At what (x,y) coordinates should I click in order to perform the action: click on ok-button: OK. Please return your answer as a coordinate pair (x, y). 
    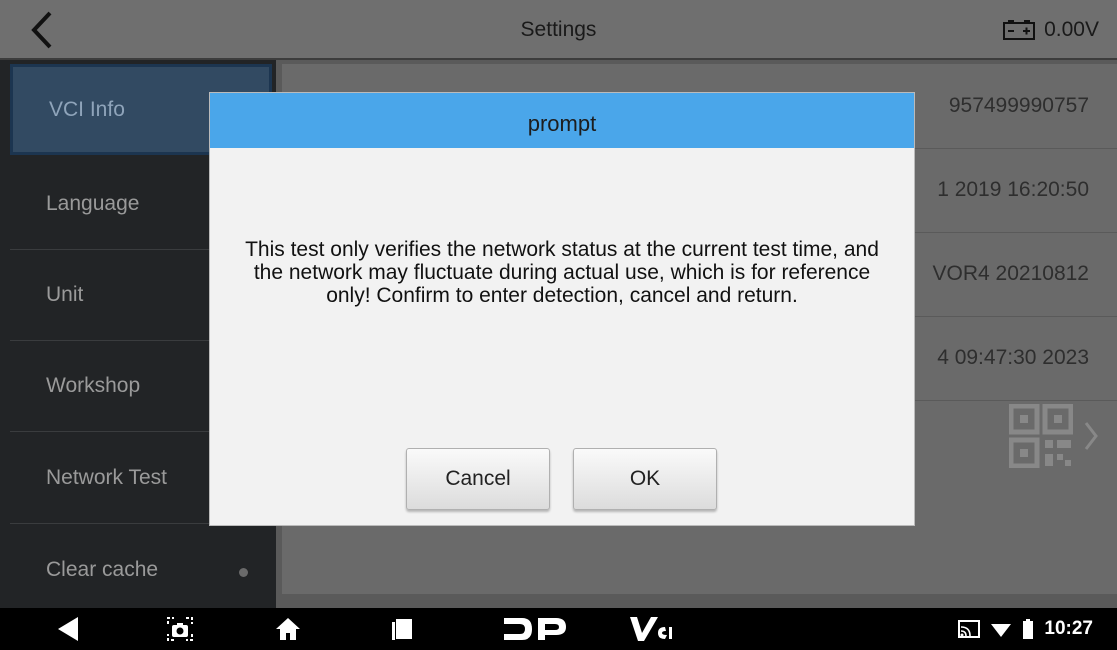
    Looking at the image, I should click on (645, 479).